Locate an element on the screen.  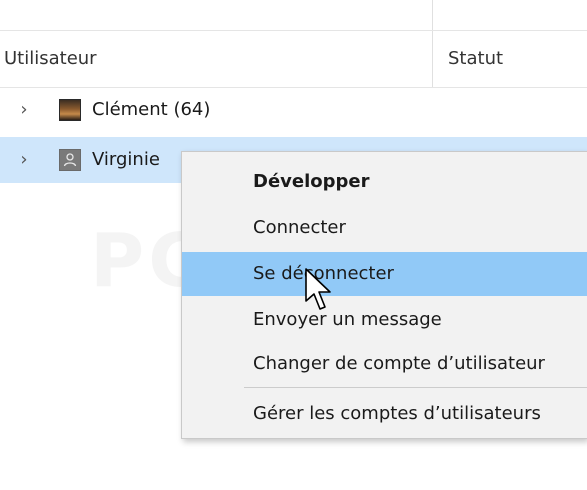
menu-separator is located at coordinates (415, 387).